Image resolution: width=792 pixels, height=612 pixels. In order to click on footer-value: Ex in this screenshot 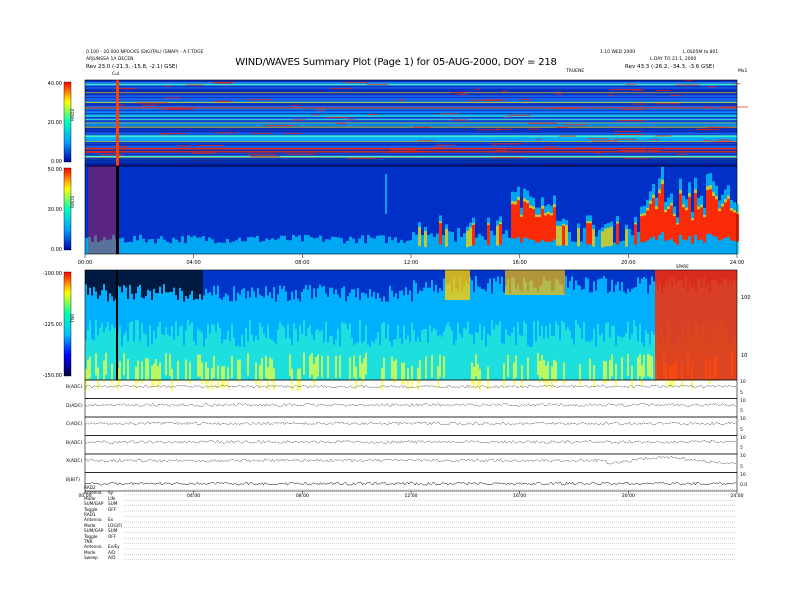, I will do `click(111, 520)`.